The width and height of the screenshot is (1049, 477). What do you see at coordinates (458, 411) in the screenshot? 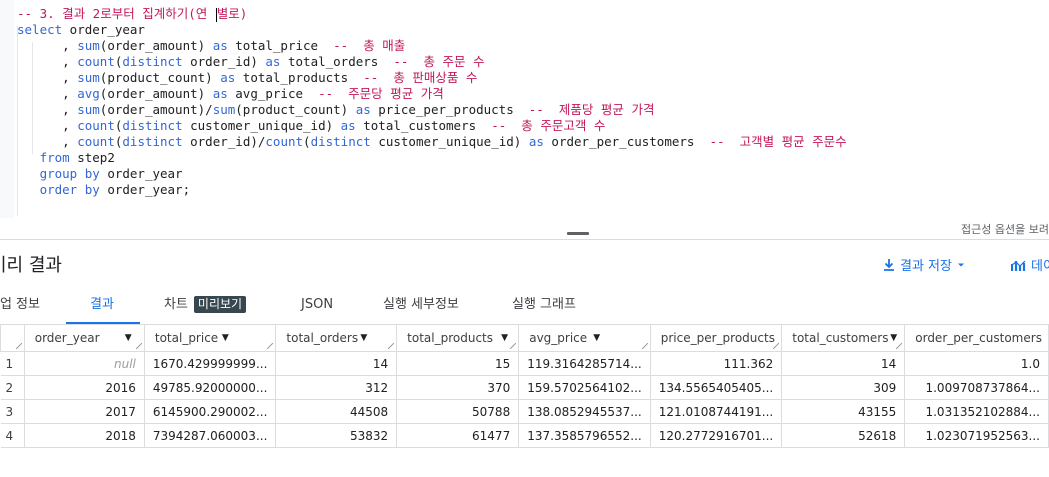
I see `table-cell: 50788` at bounding box center [458, 411].